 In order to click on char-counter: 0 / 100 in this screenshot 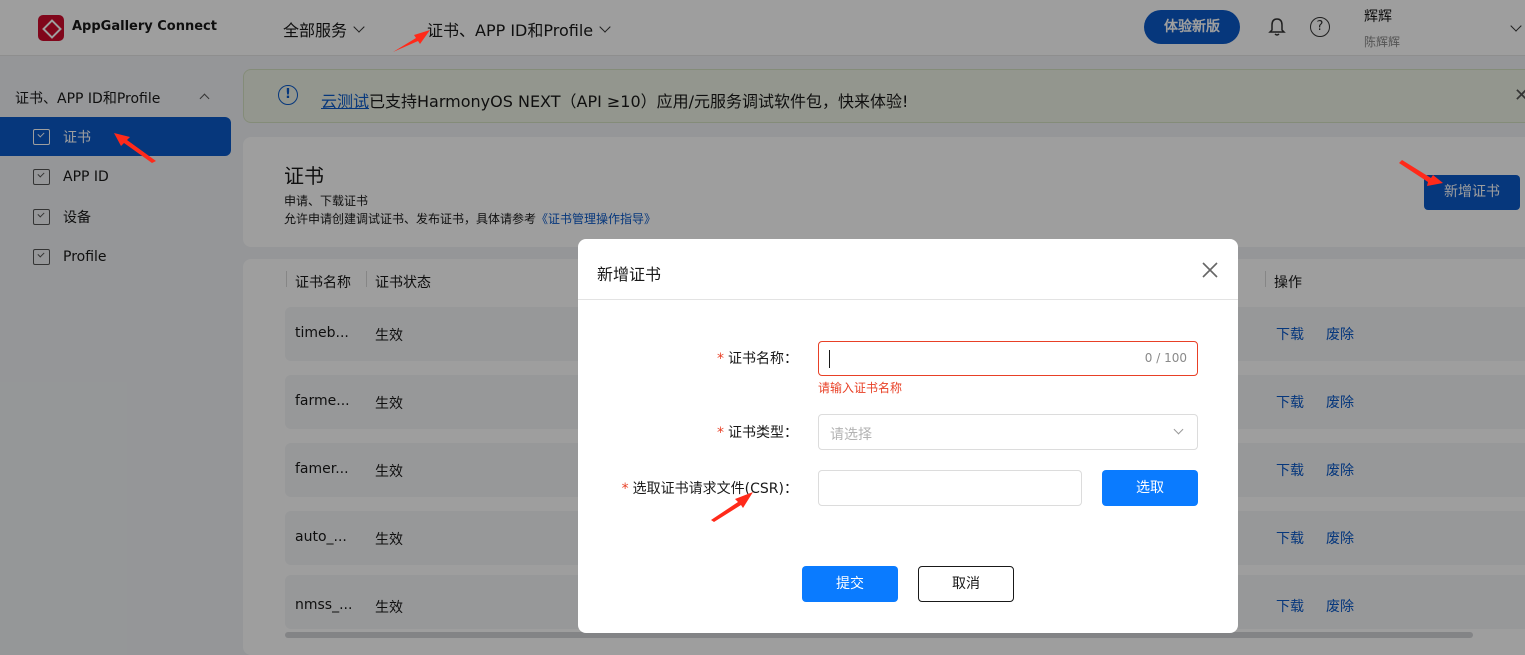, I will do `click(1165, 358)`.